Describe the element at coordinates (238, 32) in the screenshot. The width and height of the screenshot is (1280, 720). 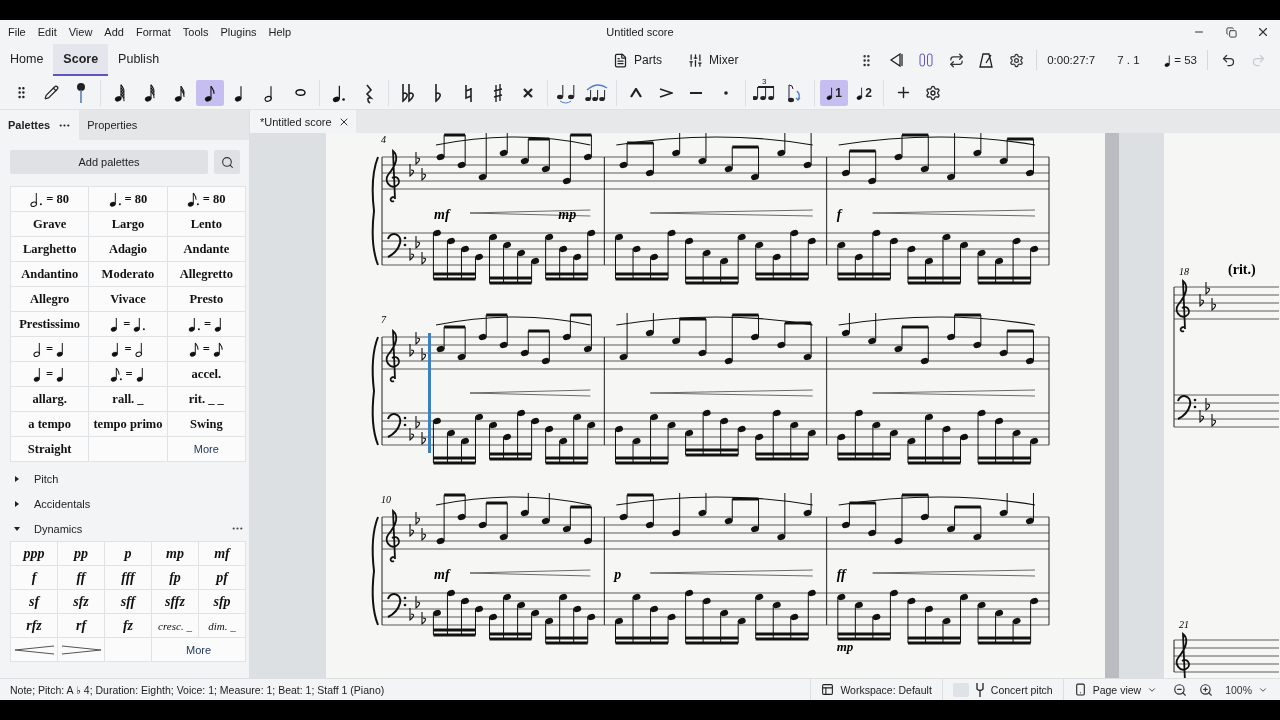
I see `menu-item: Plugins` at that location.